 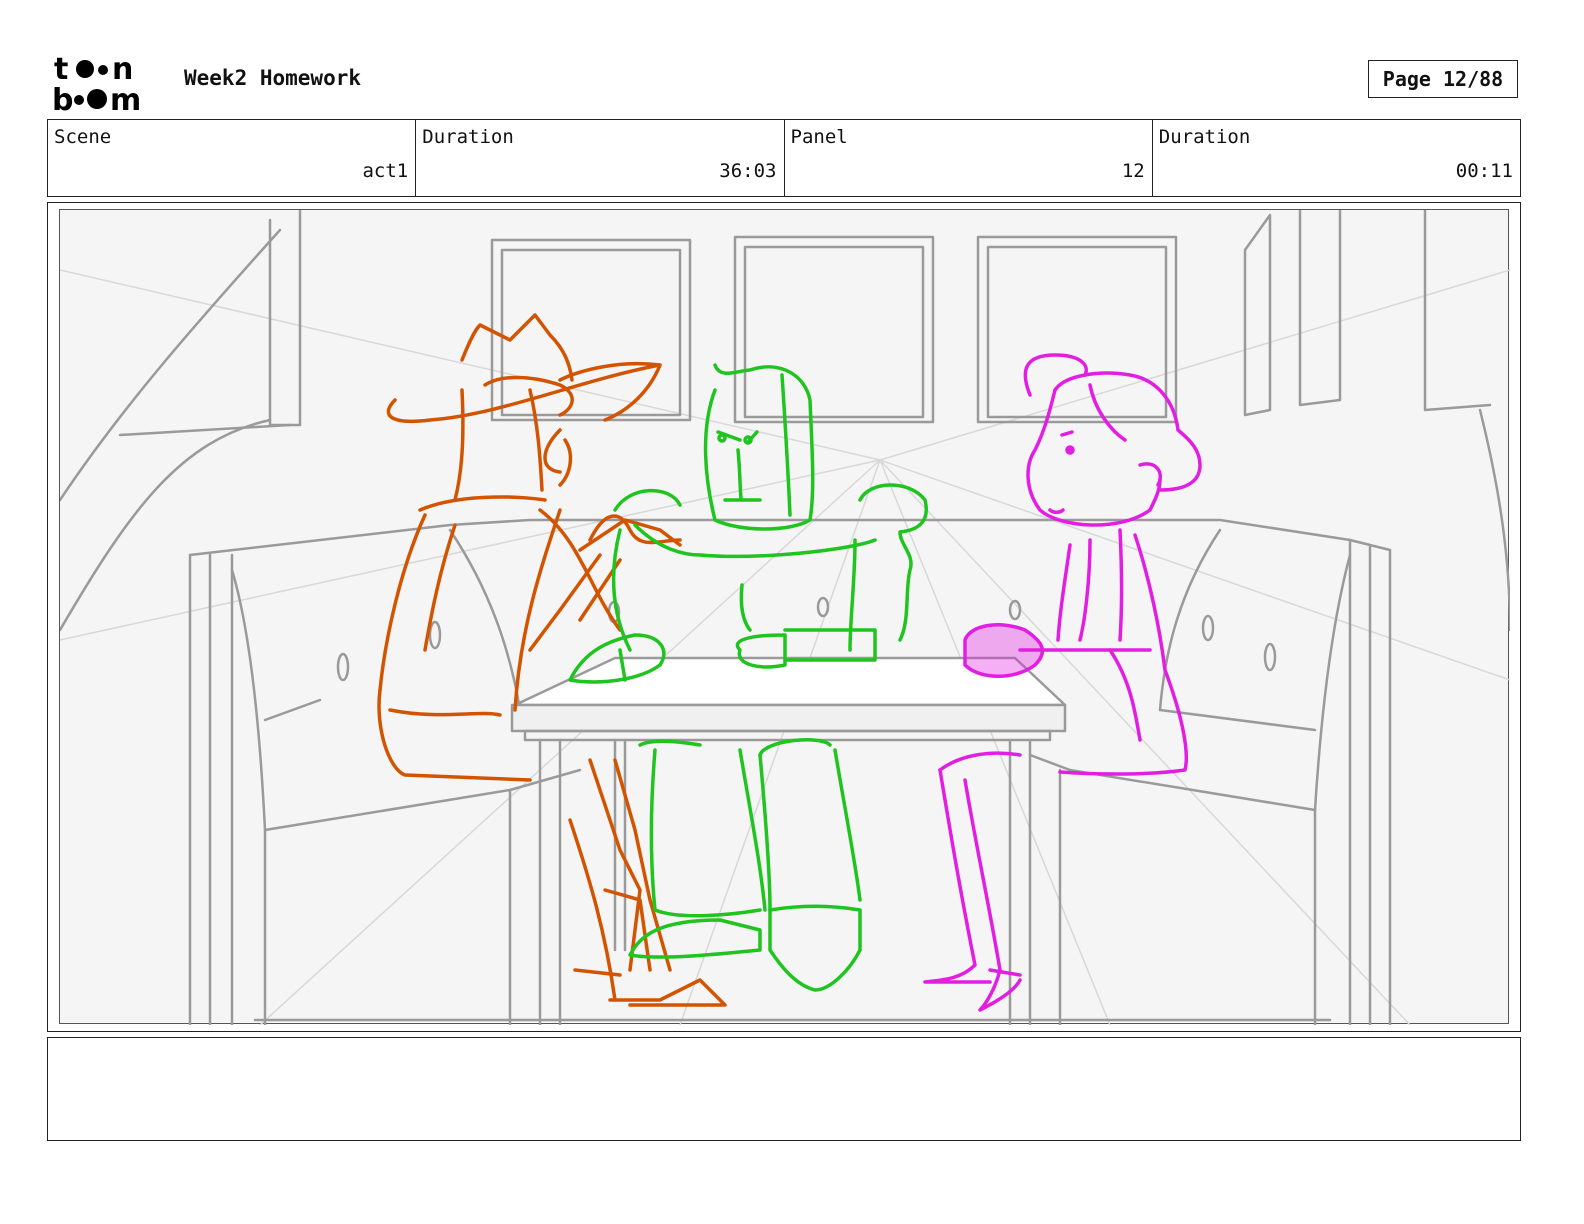 What do you see at coordinates (1133, 171) in the screenshot?
I see `panel-value: 12` at bounding box center [1133, 171].